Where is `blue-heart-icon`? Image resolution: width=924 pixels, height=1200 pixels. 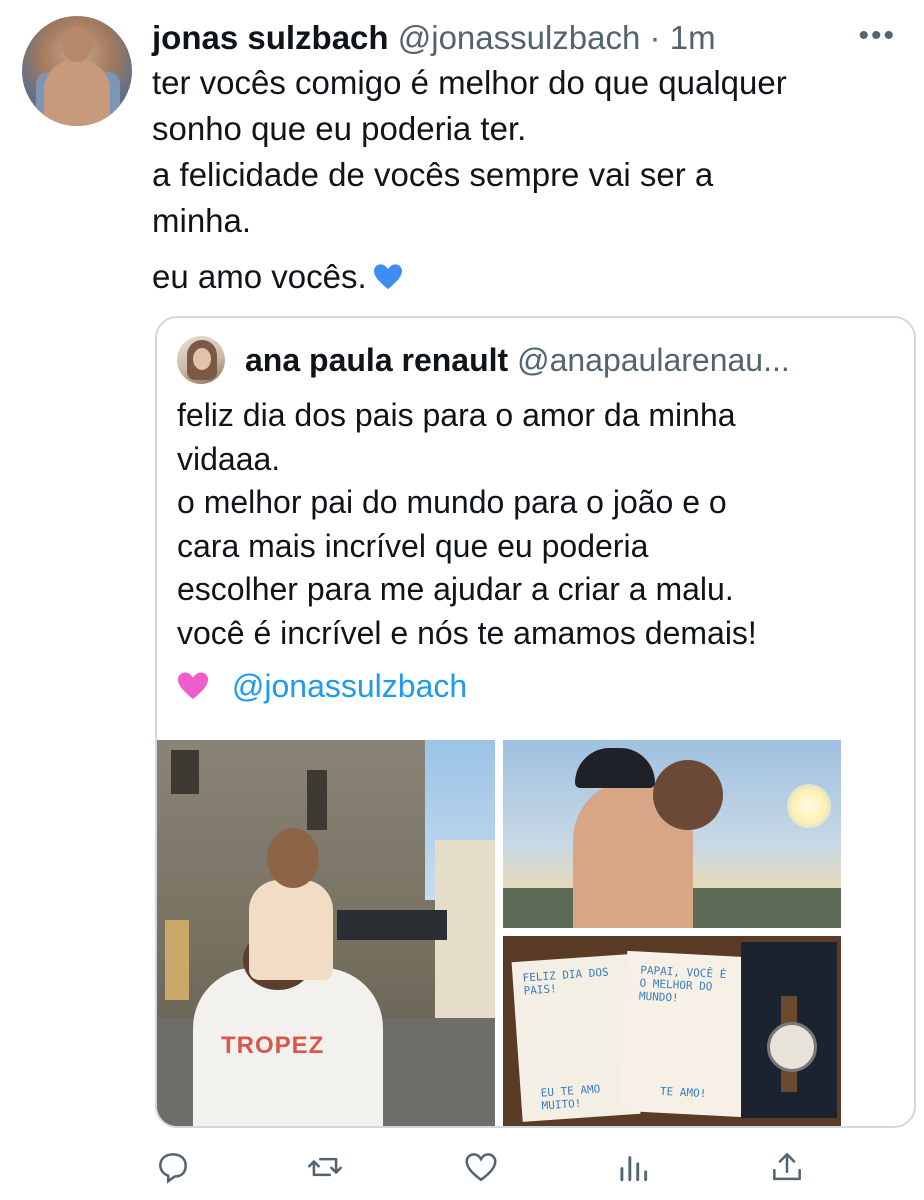
blue-heart-icon is located at coordinates (387, 277).